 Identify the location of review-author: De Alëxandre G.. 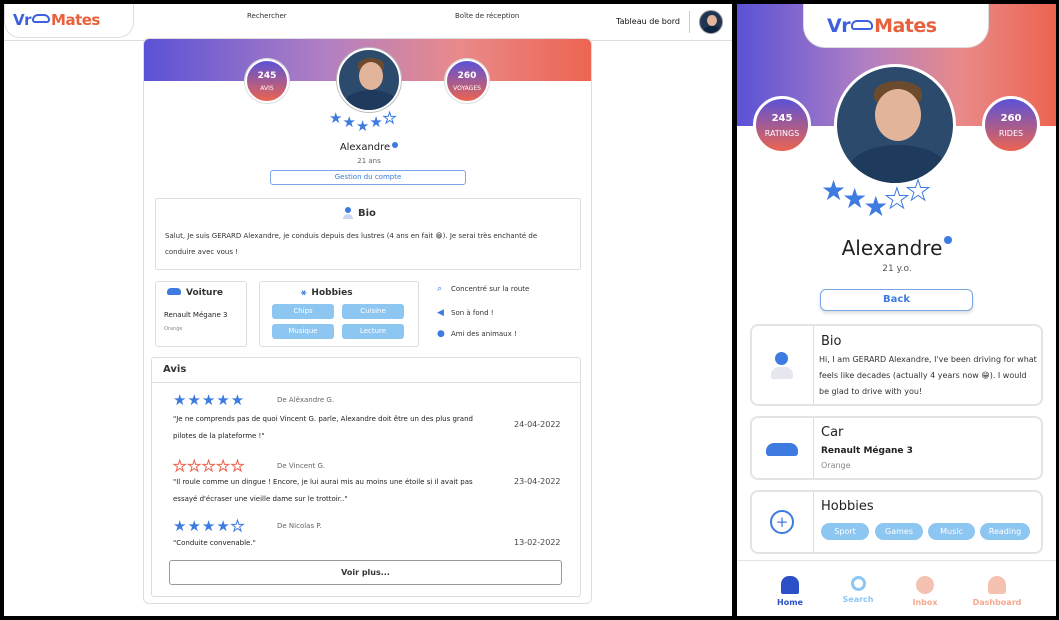
(306, 400).